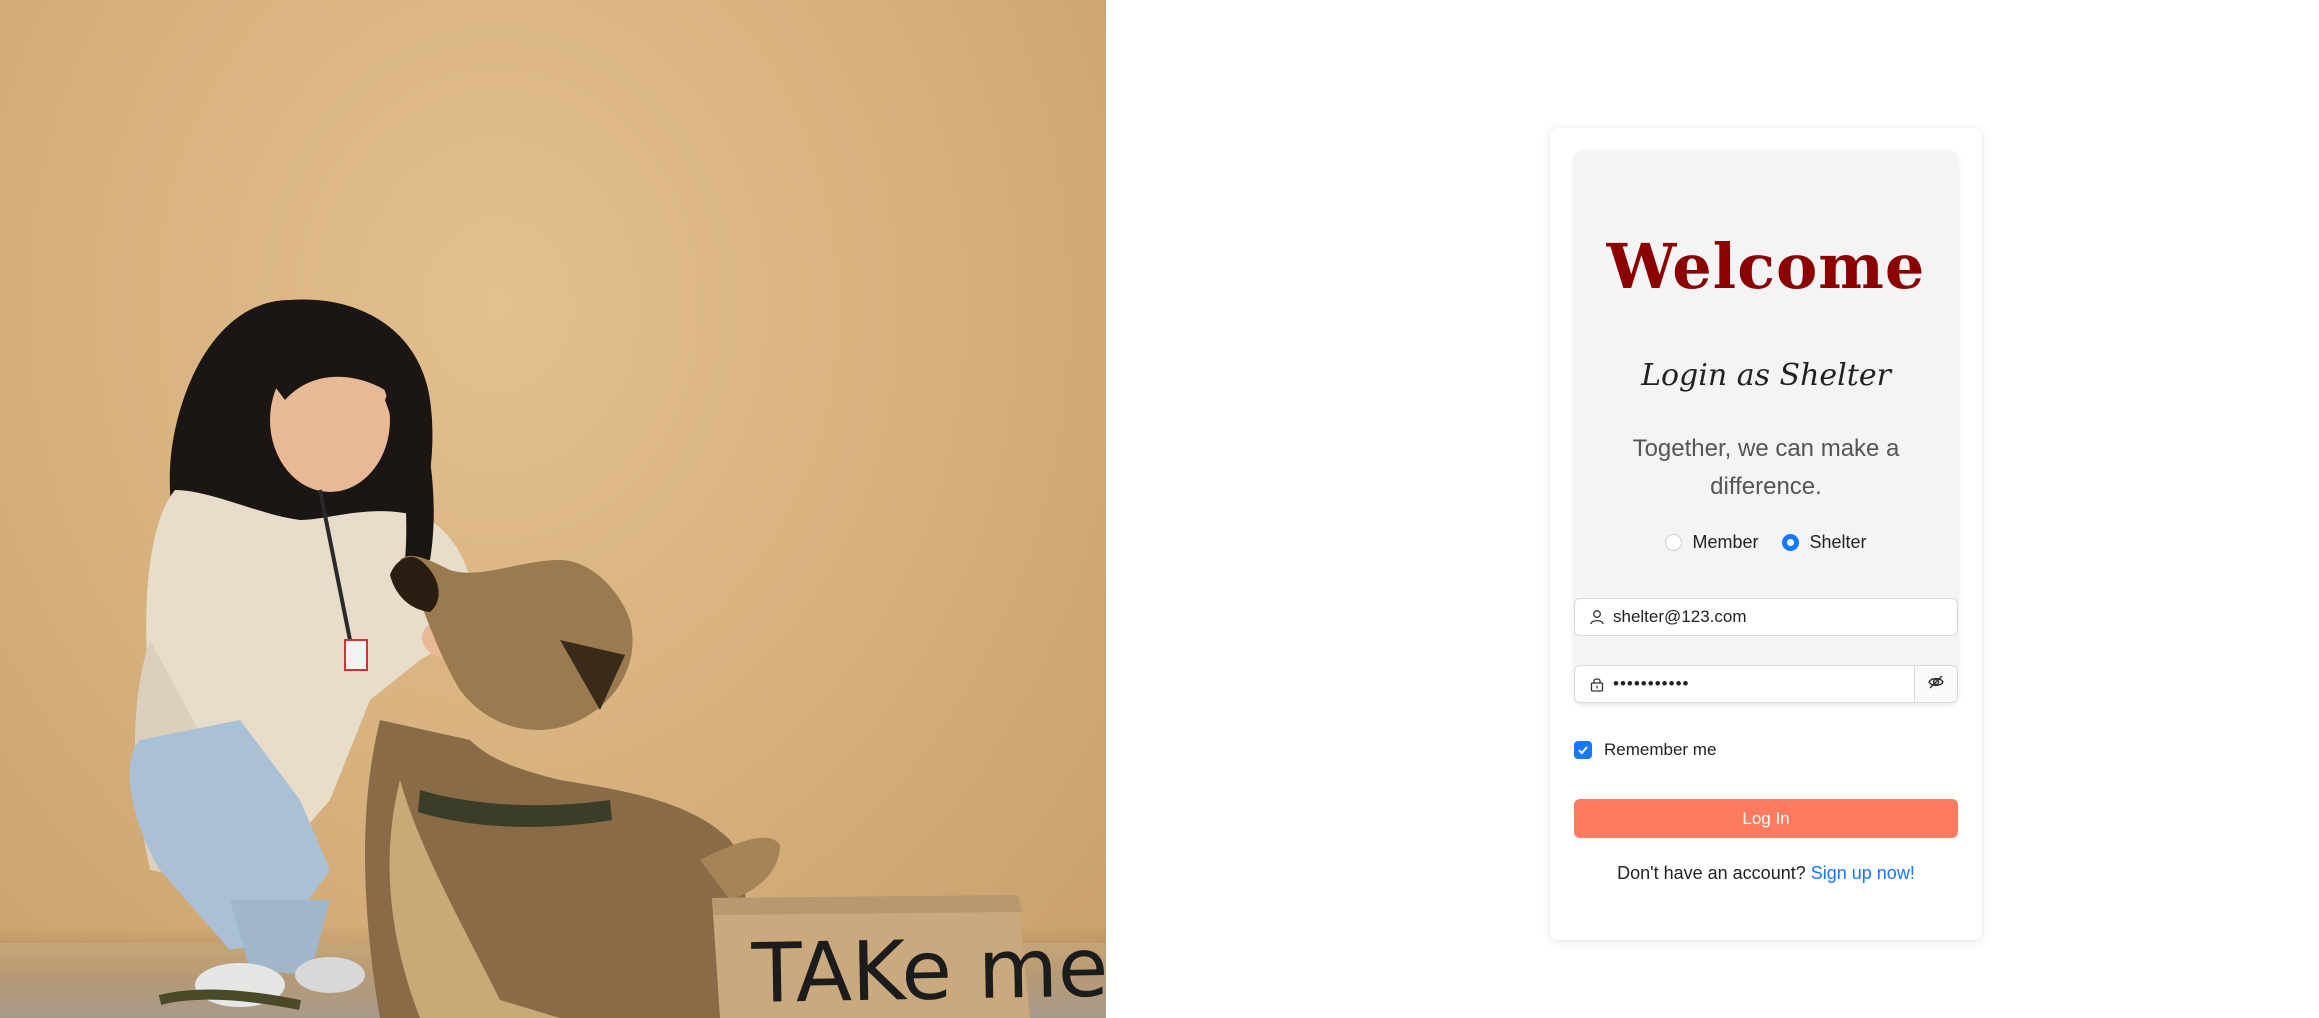 Image resolution: width=2319 pixels, height=1018 pixels. What do you see at coordinates (1838, 542) in the screenshot?
I see `shelter-radio-label: Shelter` at bounding box center [1838, 542].